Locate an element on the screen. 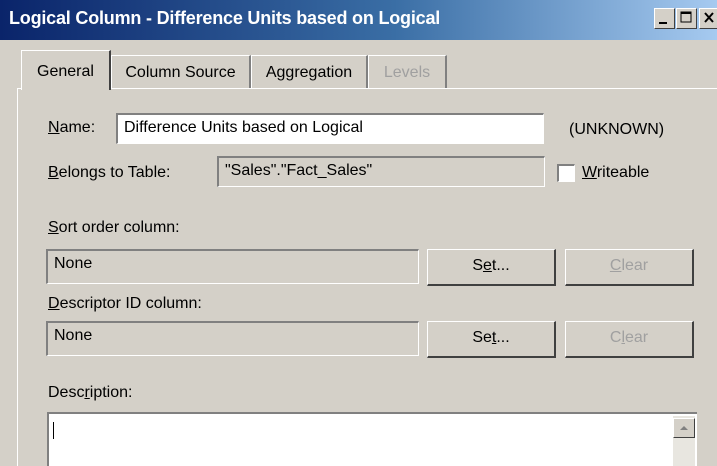 The width and height of the screenshot is (717, 466). description-label: Description: is located at coordinates (90, 393).